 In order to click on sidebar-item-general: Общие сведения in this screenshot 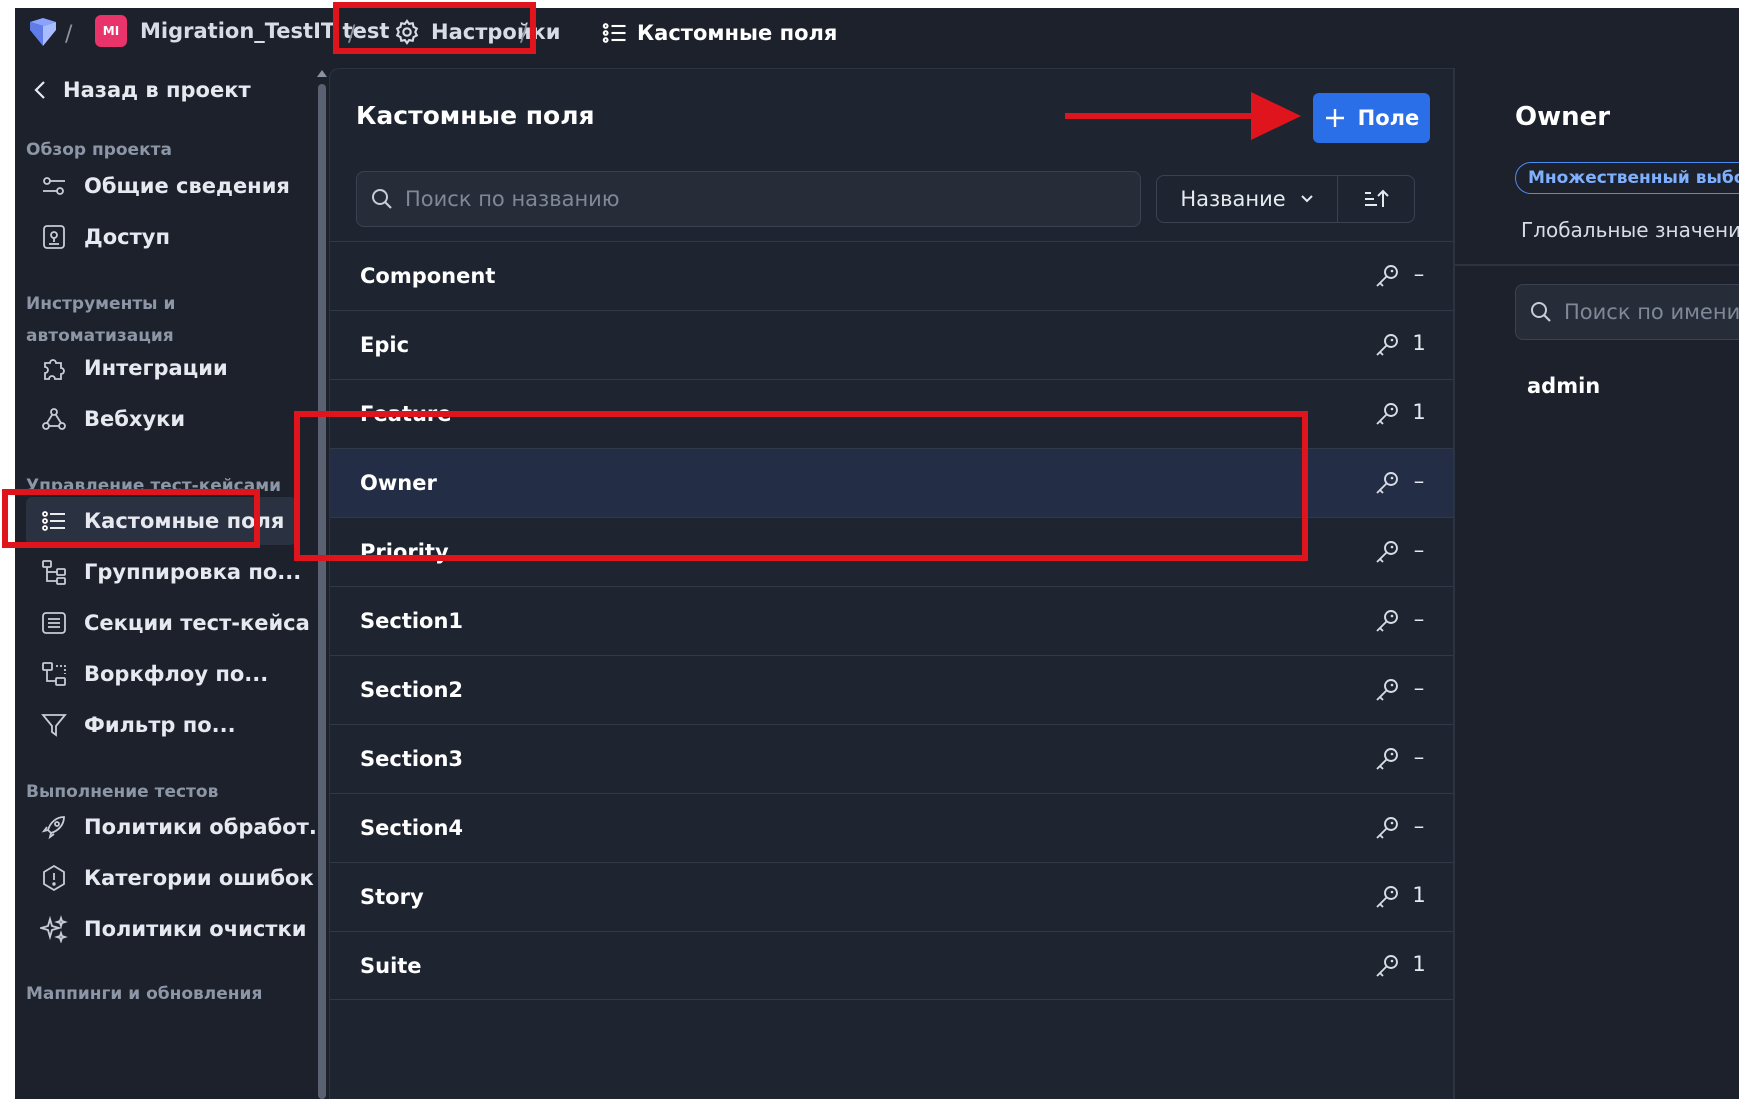, I will do `click(161, 186)`.